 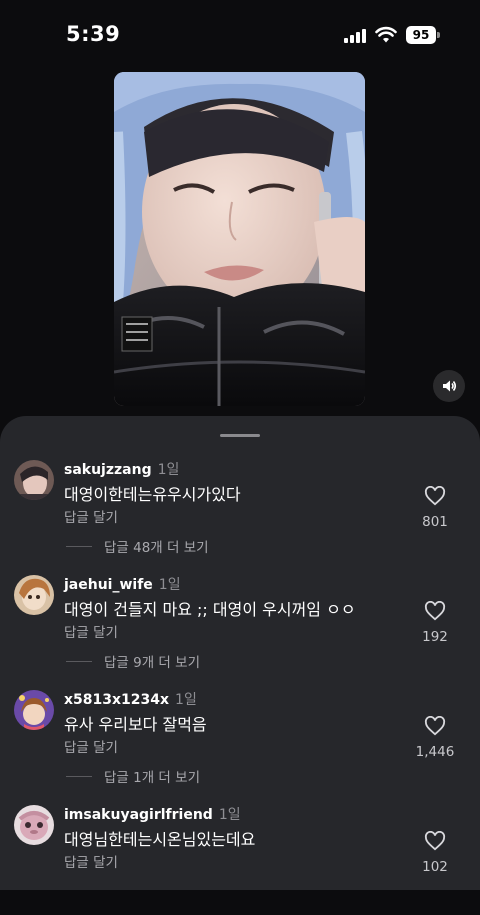 What do you see at coordinates (435, 522) in the screenshot?
I see `like-count: 801` at bounding box center [435, 522].